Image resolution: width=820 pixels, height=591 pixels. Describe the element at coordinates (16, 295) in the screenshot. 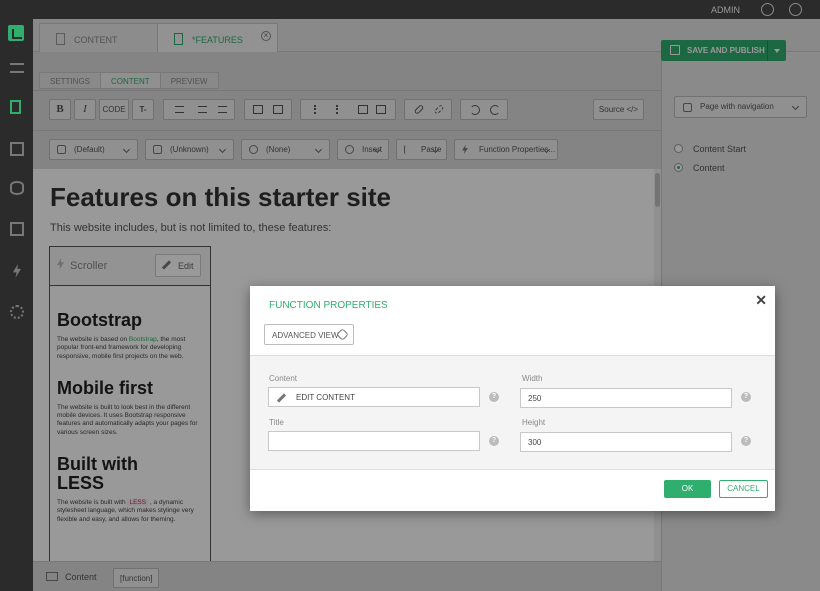

I see `left-navigation` at that location.